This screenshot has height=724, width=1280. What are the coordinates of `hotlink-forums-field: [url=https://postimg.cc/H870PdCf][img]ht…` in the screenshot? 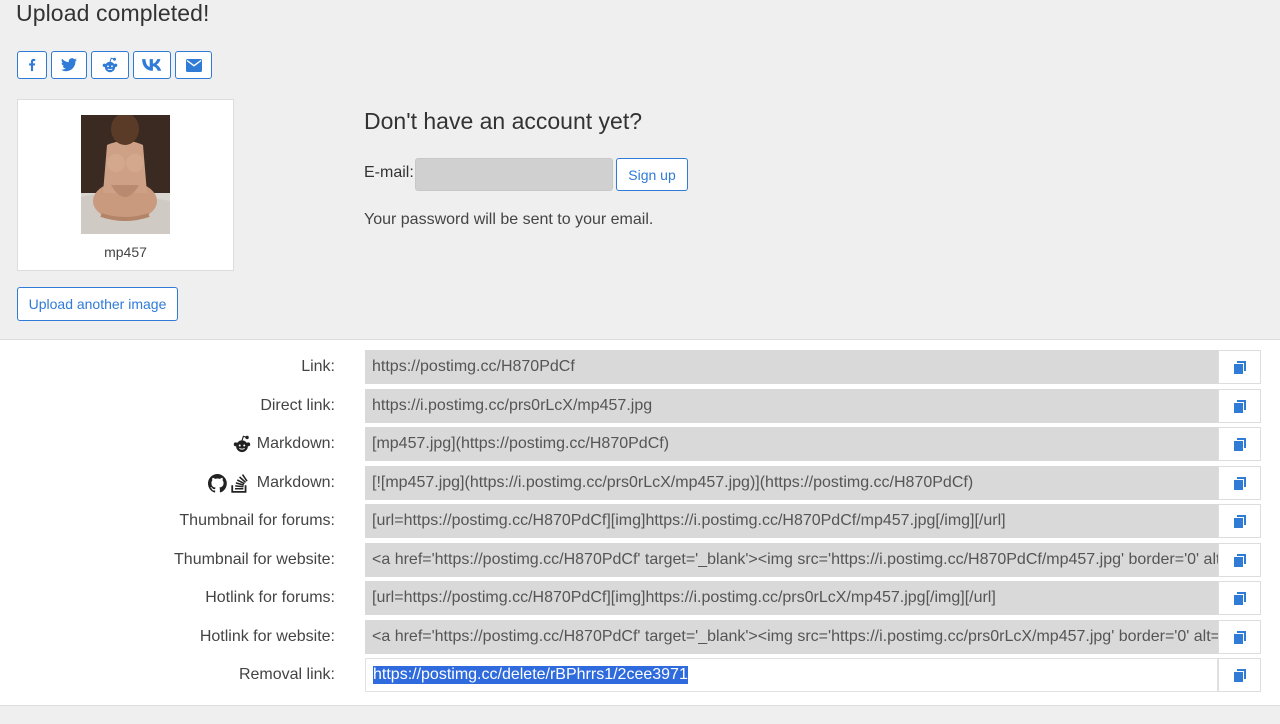 It's located at (791, 598).